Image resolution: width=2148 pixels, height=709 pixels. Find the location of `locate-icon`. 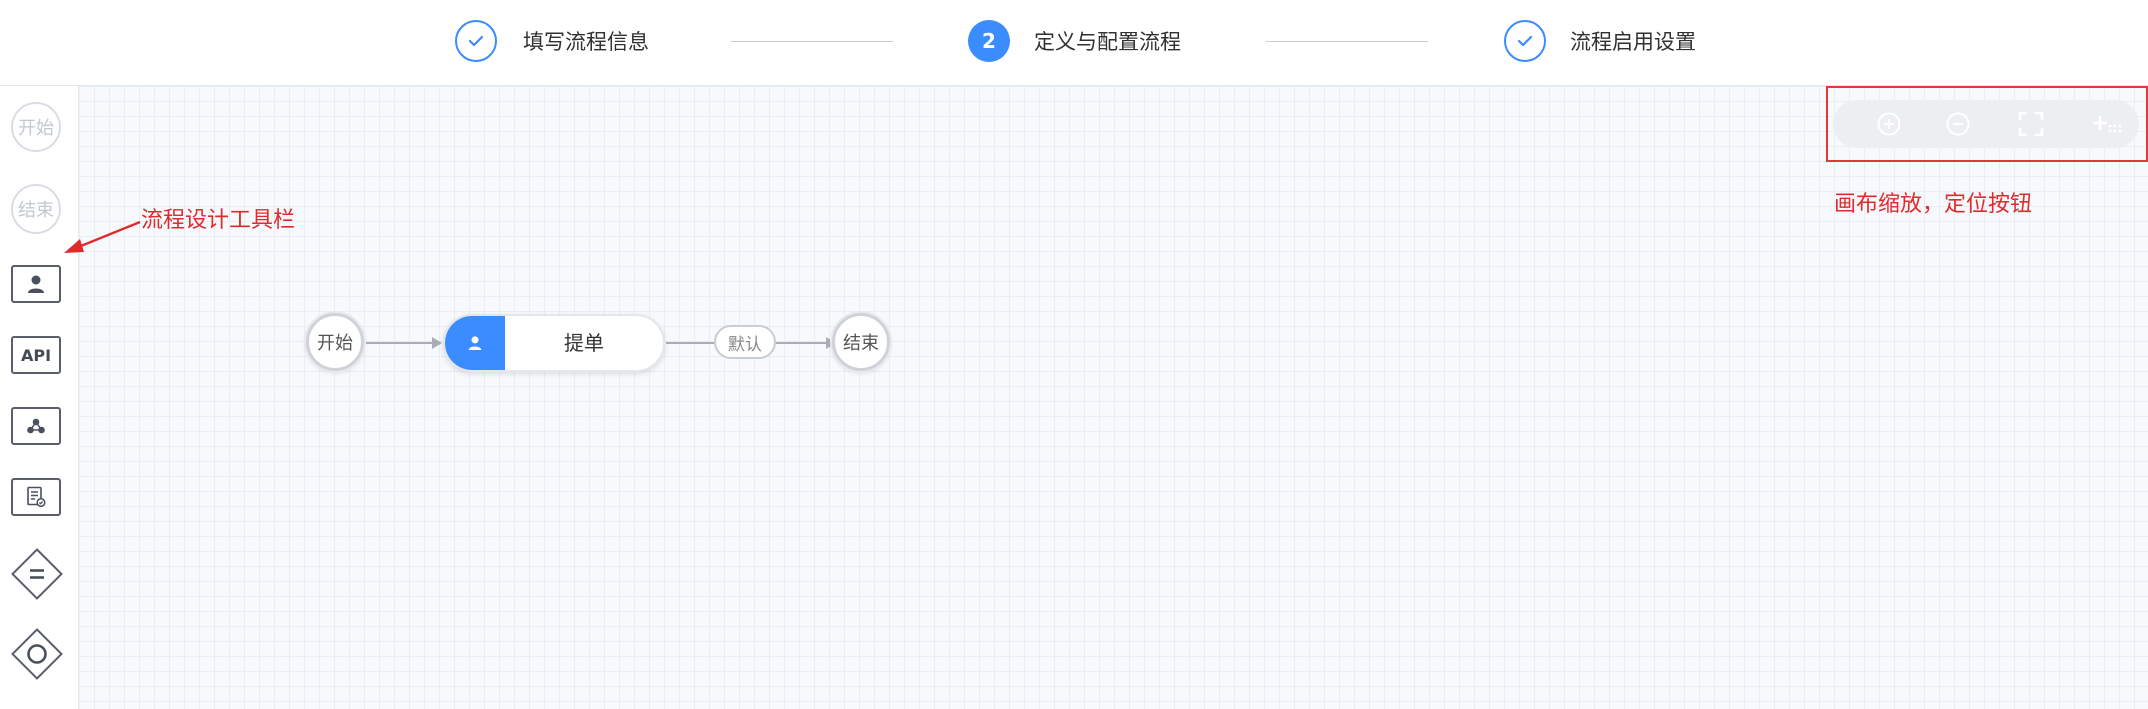

locate-icon is located at coordinates (2107, 124).